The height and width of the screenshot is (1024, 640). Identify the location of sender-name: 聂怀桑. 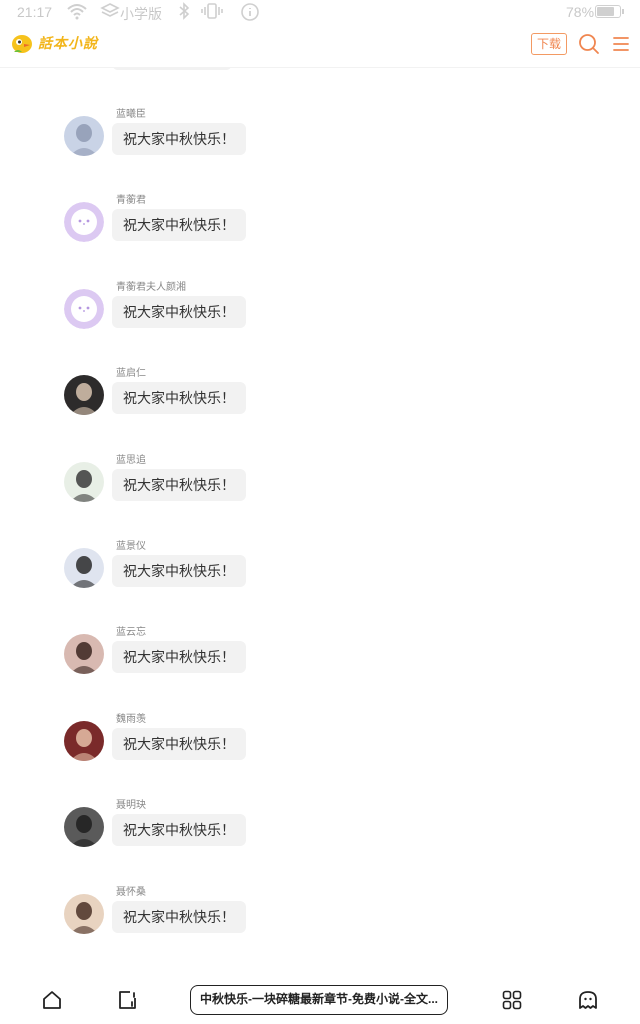
(131, 892).